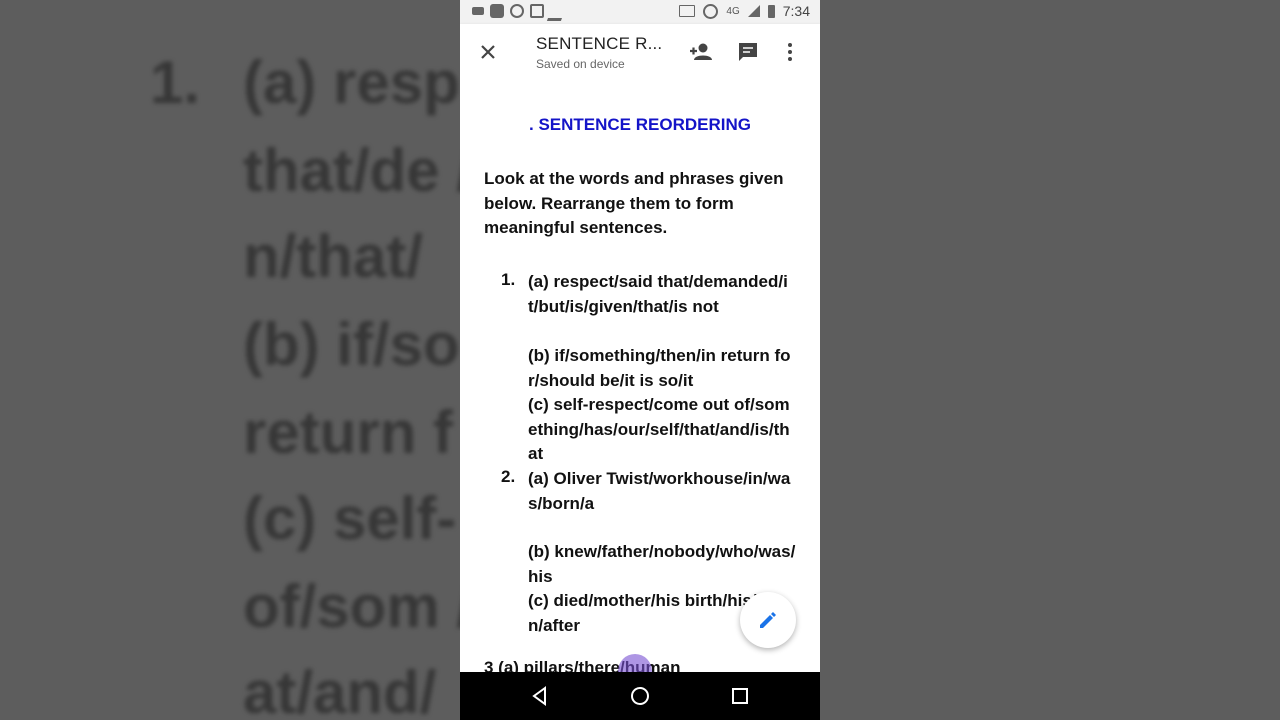 The height and width of the screenshot is (720, 1280). Describe the element at coordinates (508, 476) in the screenshot. I see `question-number: 2.` at that location.